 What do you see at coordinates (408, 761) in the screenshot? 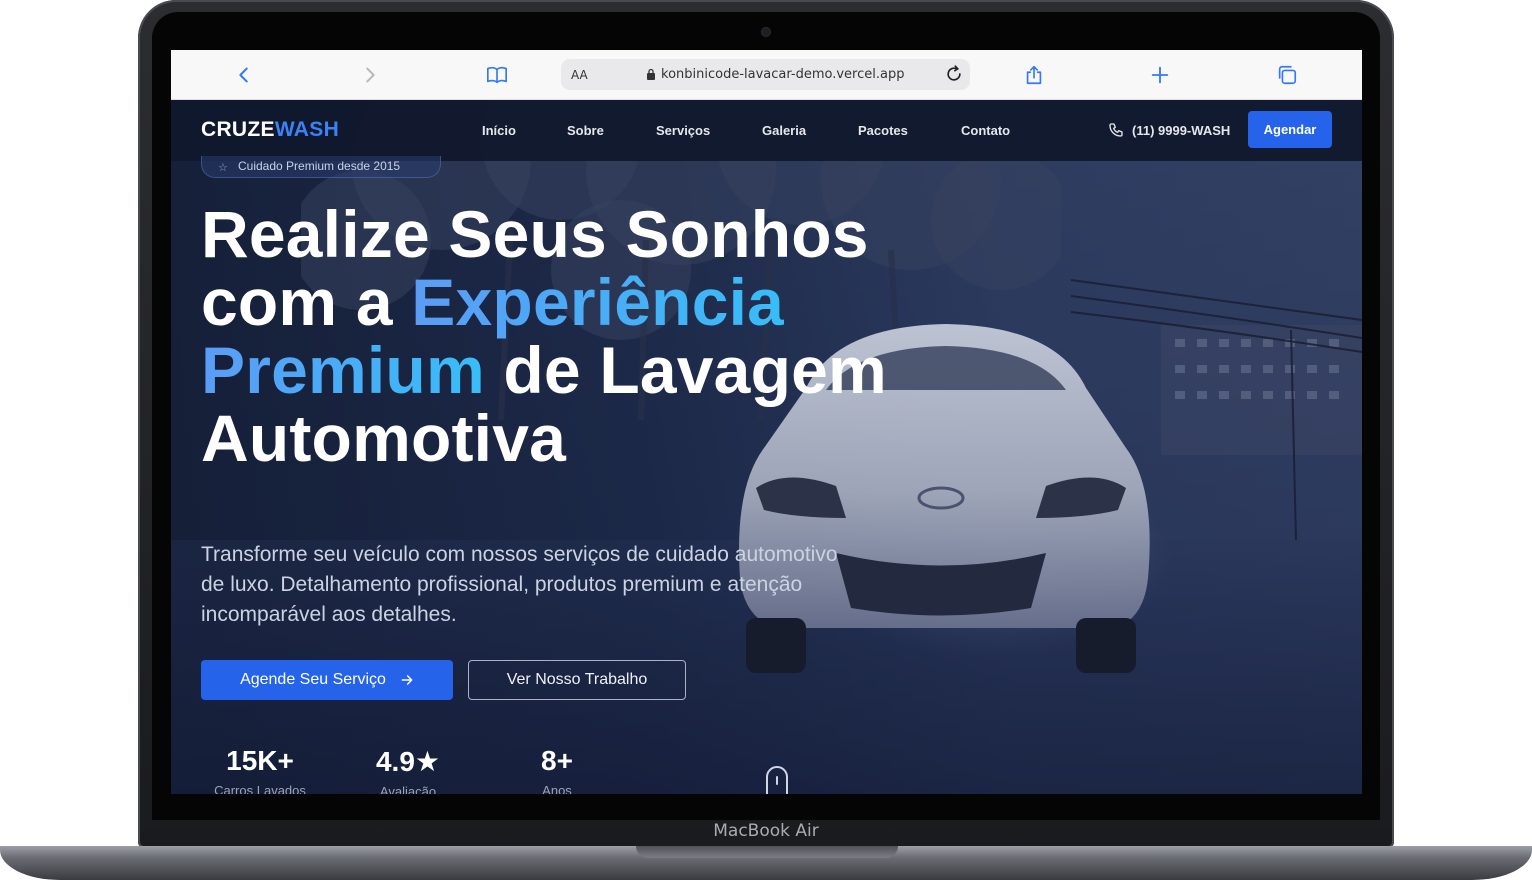
I see `stat-value: 4.9★` at bounding box center [408, 761].